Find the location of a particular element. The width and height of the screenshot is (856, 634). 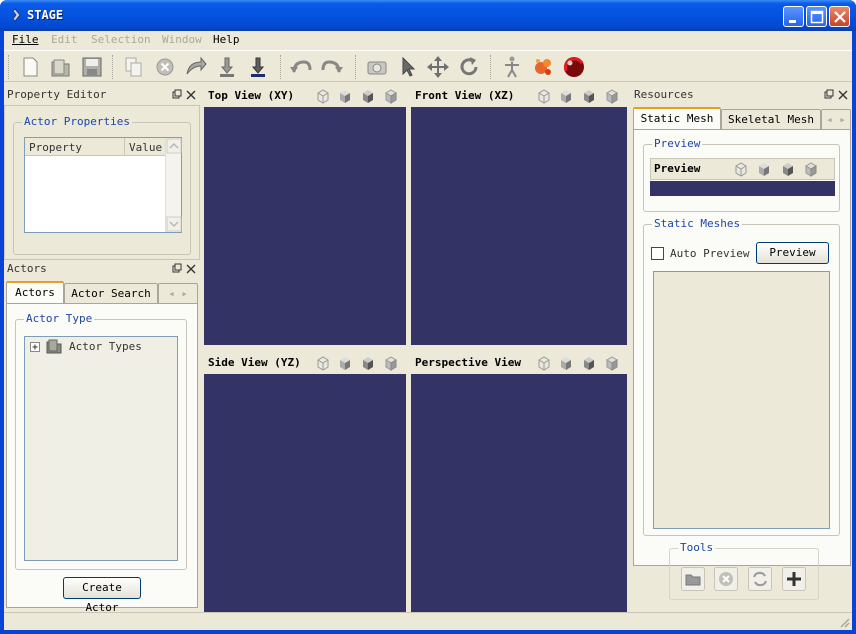

front-viewport is located at coordinates (519, 226).